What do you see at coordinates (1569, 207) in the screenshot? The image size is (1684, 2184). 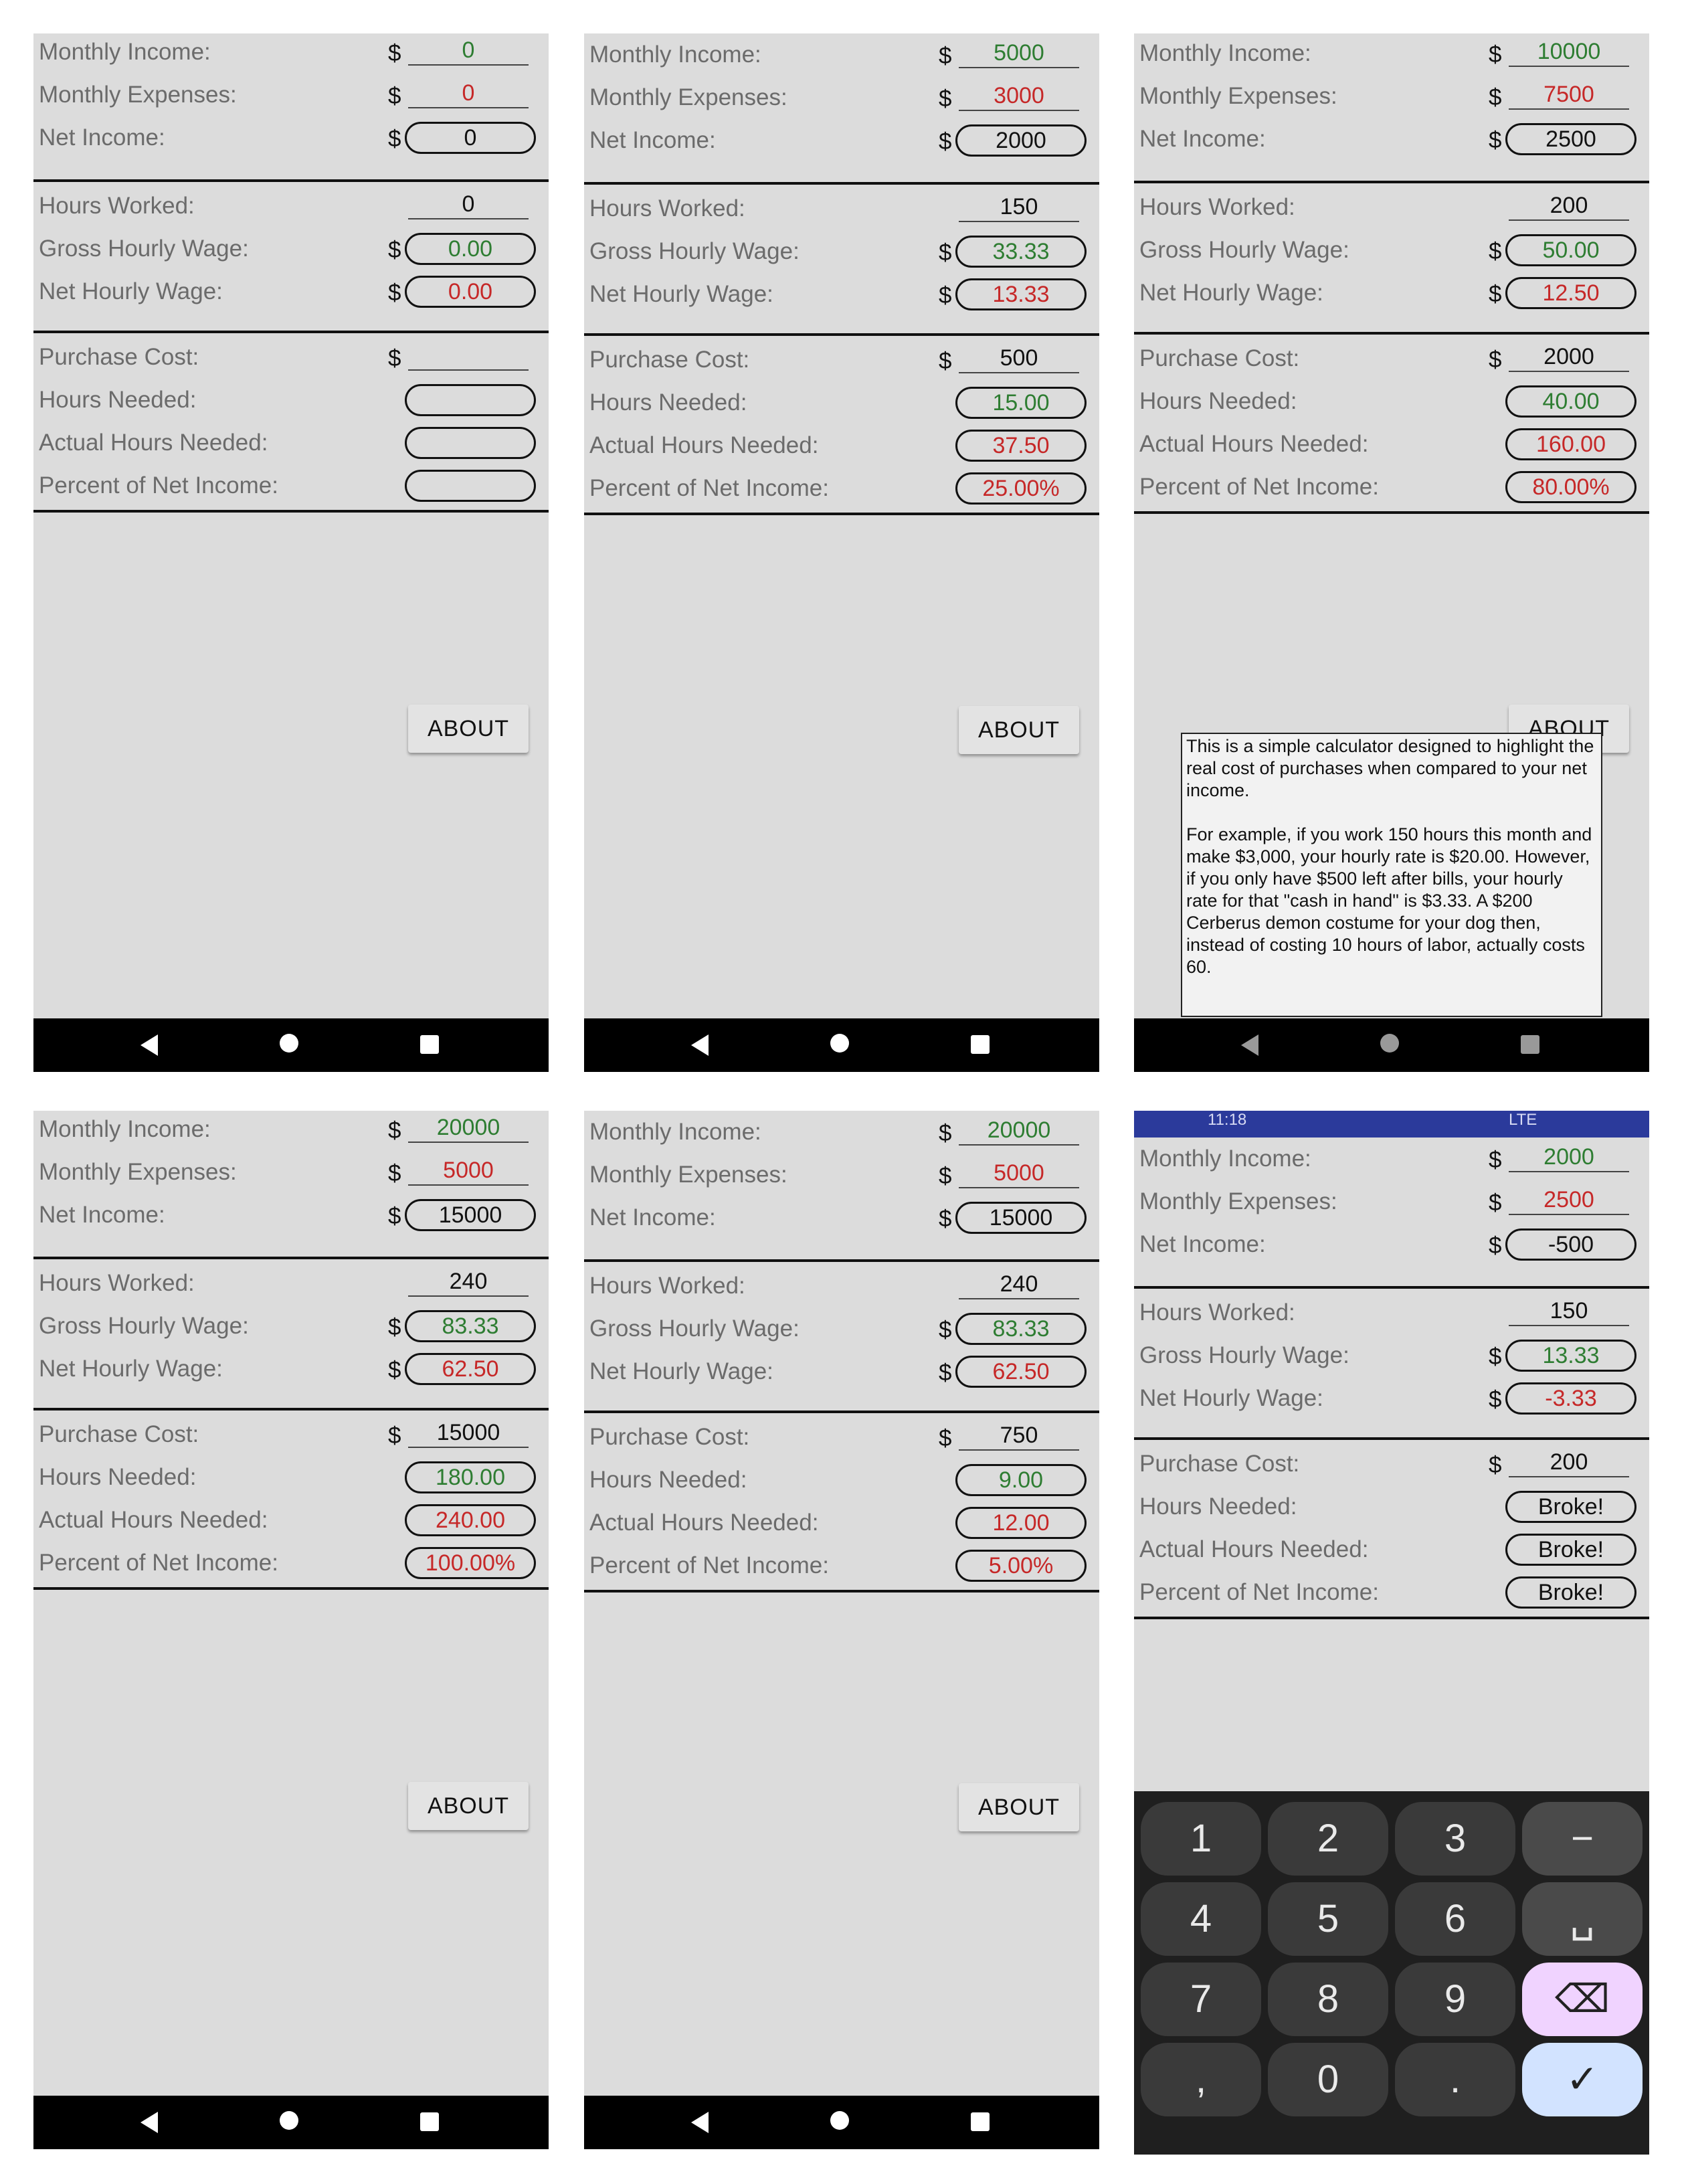 I see `hours-worked-input: 200` at bounding box center [1569, 207].